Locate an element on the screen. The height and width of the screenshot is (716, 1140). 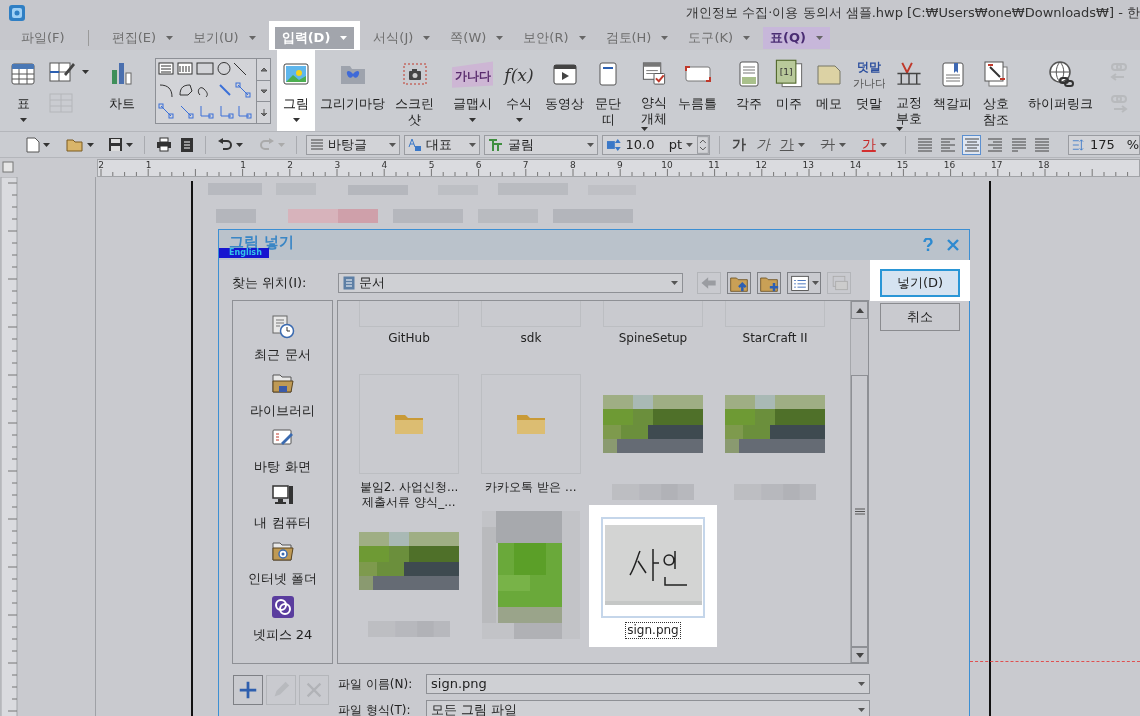
ruler-number: 3 is located at coordinates (337, 165).